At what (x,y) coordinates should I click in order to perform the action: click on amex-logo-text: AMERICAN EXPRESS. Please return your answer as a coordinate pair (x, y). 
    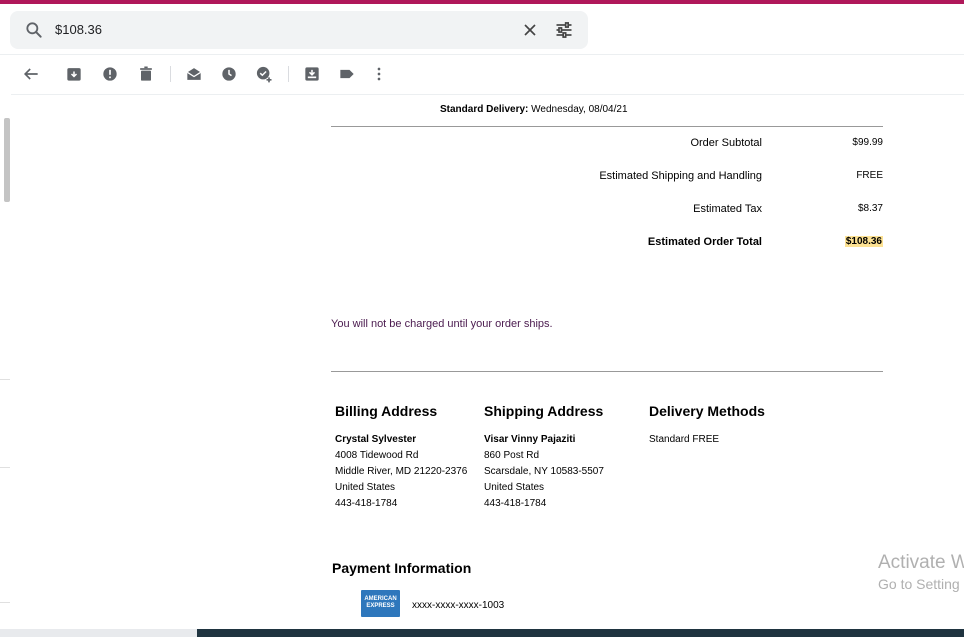
    Looking at the image, I should click on (380, 602).